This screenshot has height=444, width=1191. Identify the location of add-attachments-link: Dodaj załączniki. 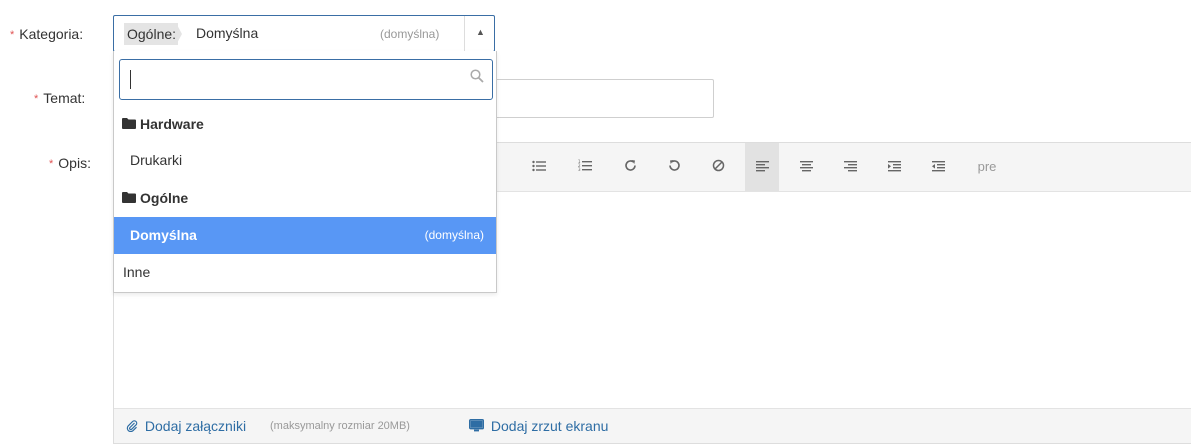
(186, 426).